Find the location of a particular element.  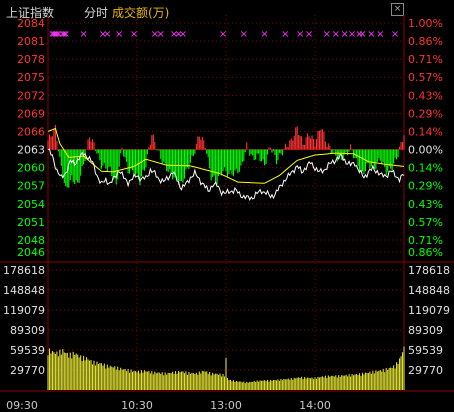

price-tick-label: 2046 is located at coordinates (31, 252).